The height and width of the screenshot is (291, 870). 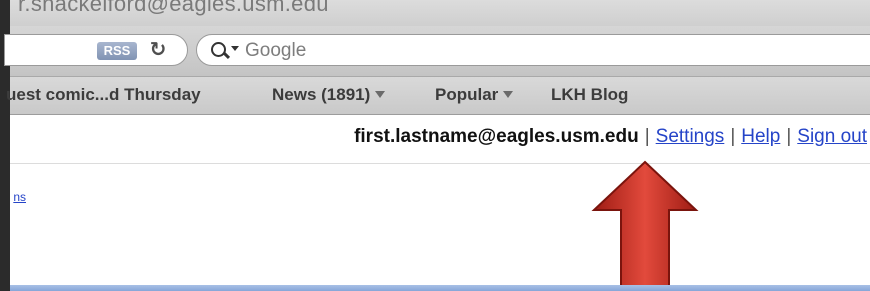 I want to click on bookmark-item: uest comic...d Thursday, so click(x=103, y=95).